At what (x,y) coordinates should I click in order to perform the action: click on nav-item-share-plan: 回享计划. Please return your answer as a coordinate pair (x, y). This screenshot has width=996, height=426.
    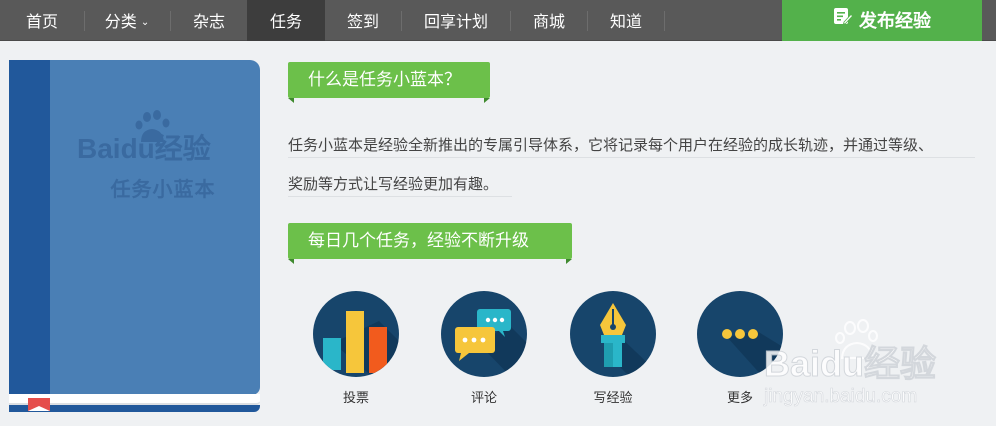
    Looking at the image, I should click on (456, 20).